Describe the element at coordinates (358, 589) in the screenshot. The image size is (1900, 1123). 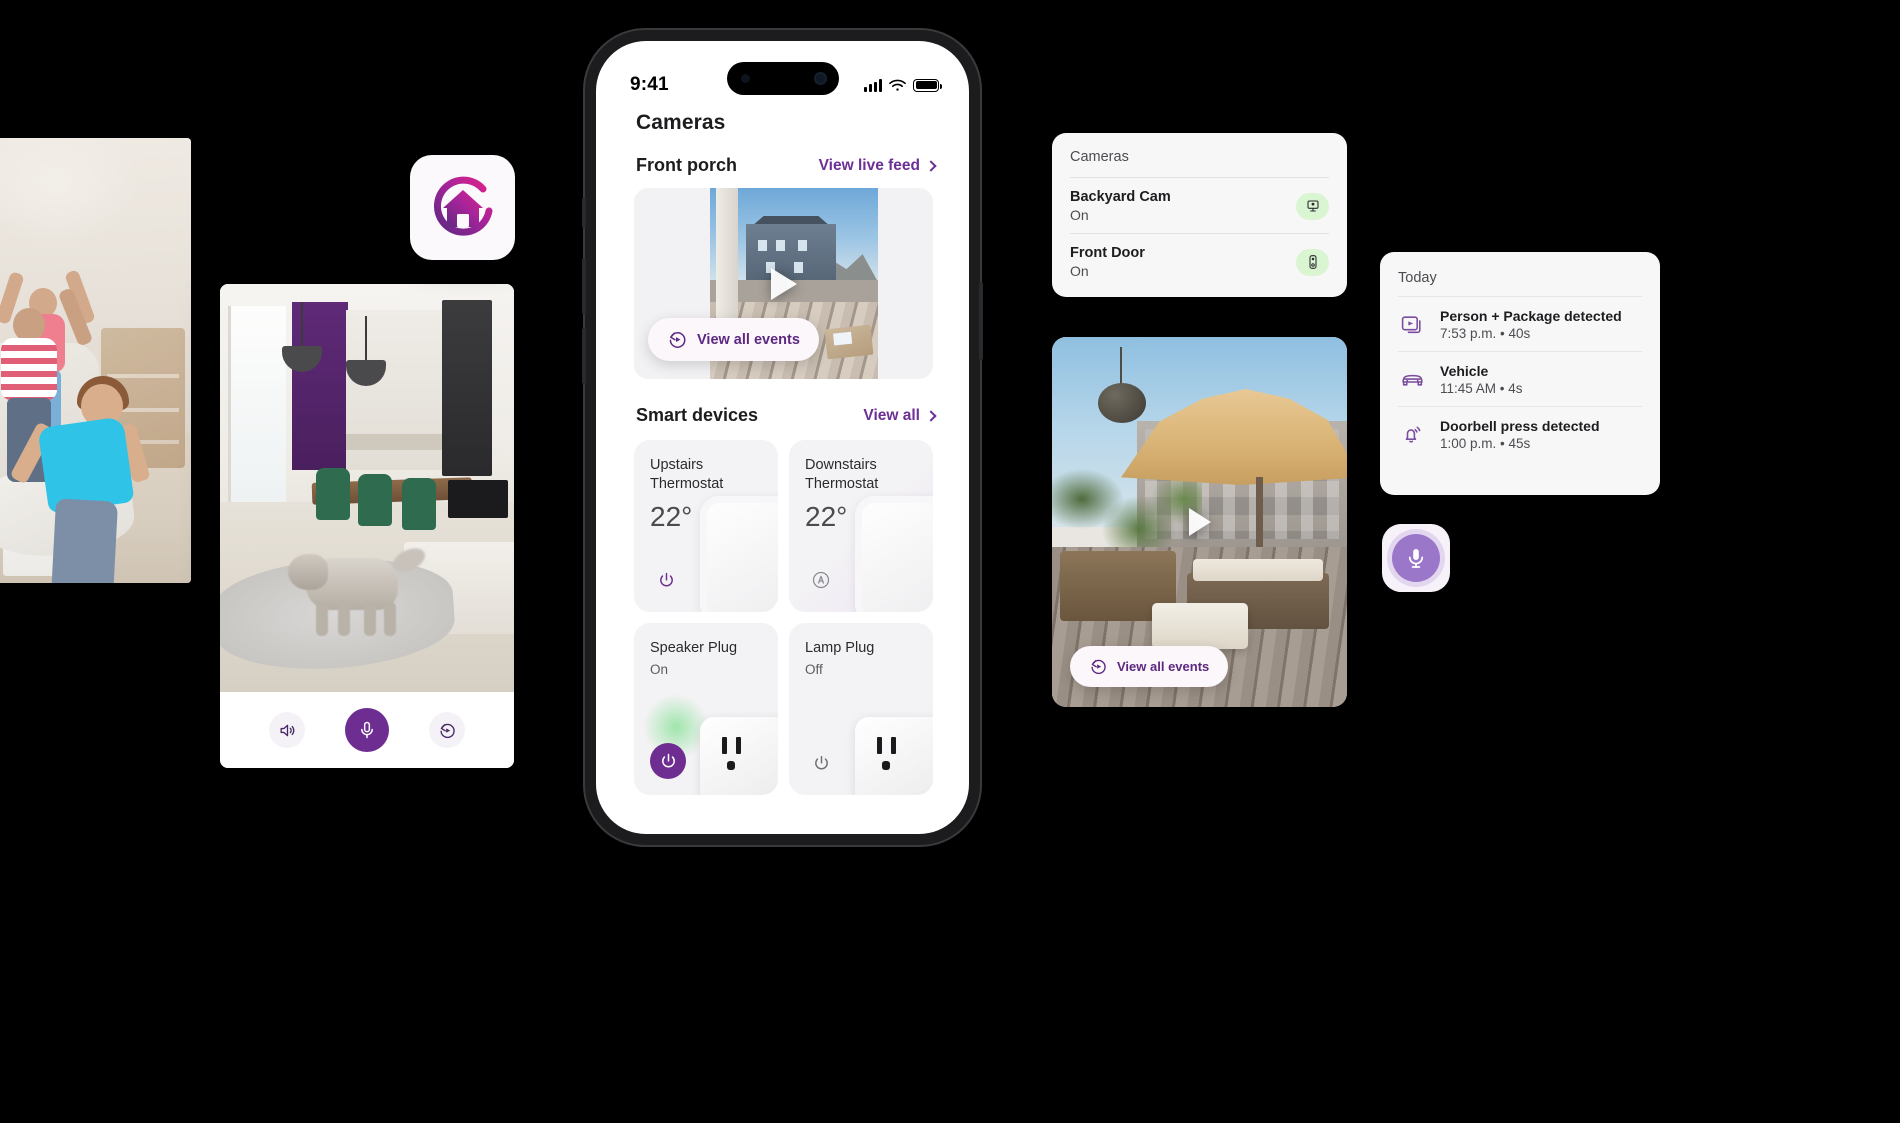
I see `dog-in-frame` at that location.